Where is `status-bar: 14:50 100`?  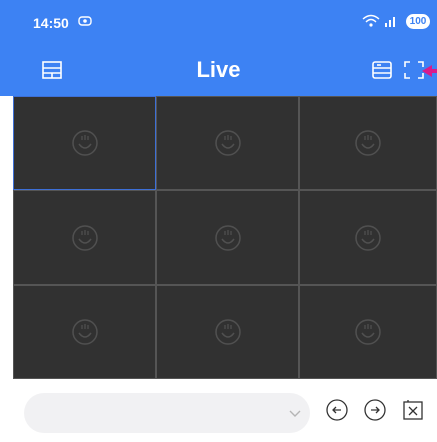 status-bar: 14:50 100 is located at coordinates (218, 22).